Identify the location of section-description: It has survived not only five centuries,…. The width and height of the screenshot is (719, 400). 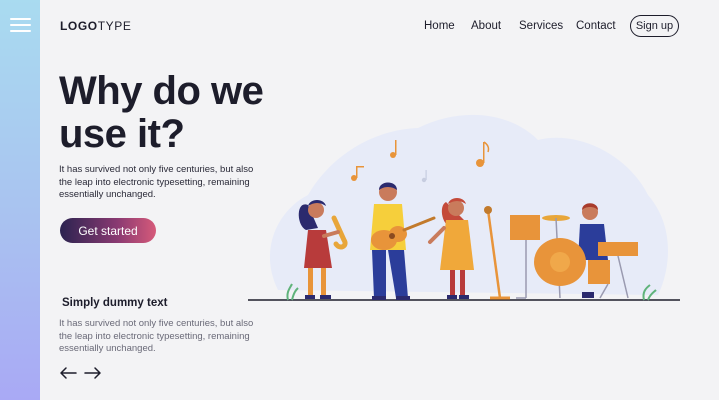
(156, 336).